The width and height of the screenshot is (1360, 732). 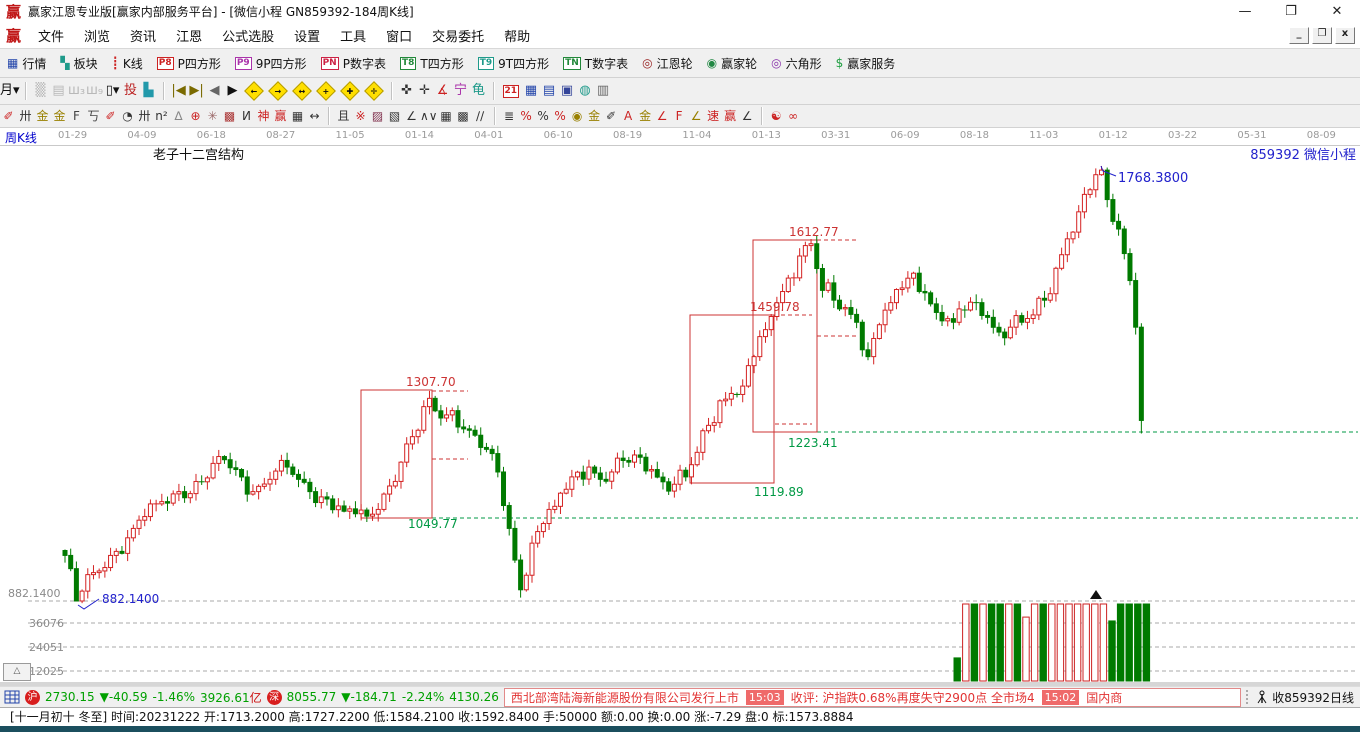 I want to click on parallel-lines-icon: ∕∕, so click(x=480, y=116).